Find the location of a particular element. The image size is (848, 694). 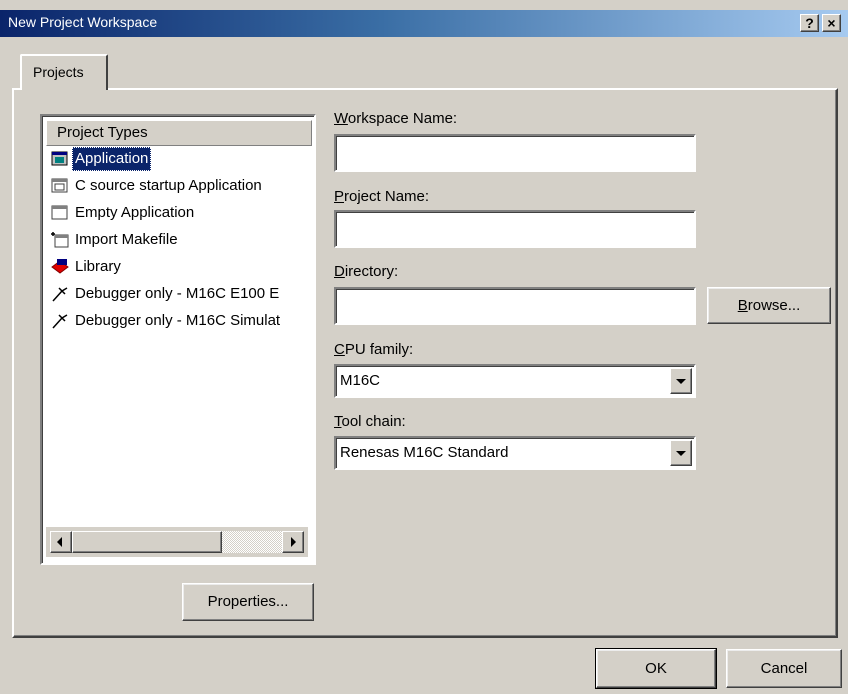

list-item-empty-application: Empty Application is located at coordinates (179, 213).